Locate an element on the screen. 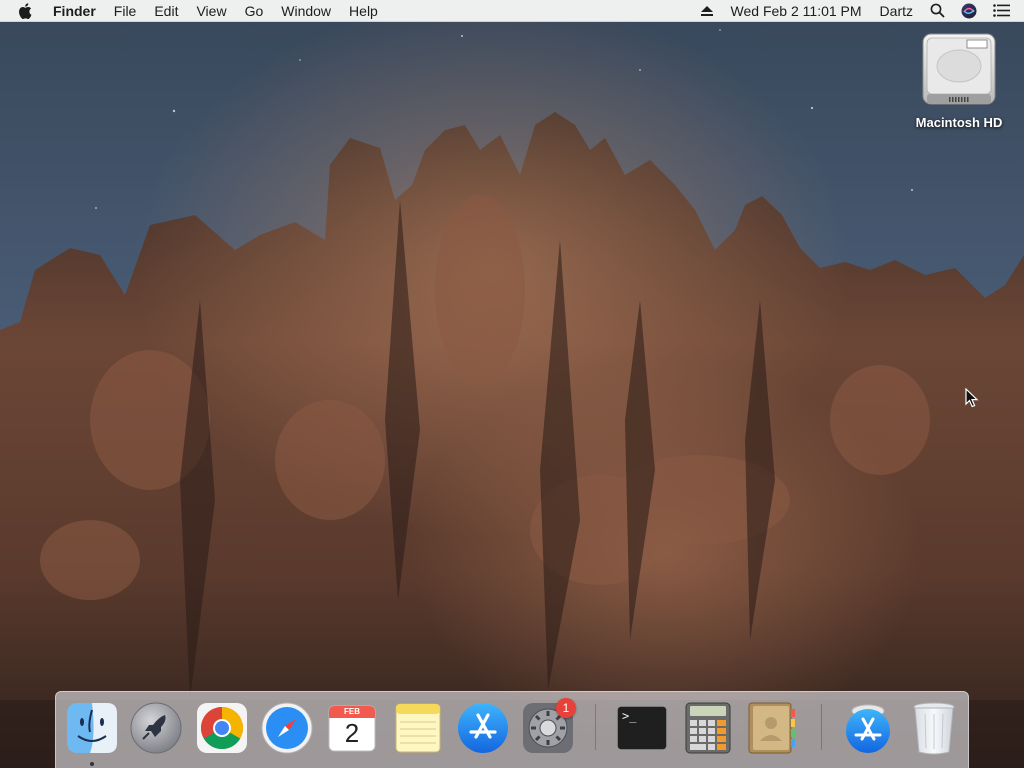 This screenshot has height=768, width=1024. app-store-download-icon is located at coordinates (868, 728).